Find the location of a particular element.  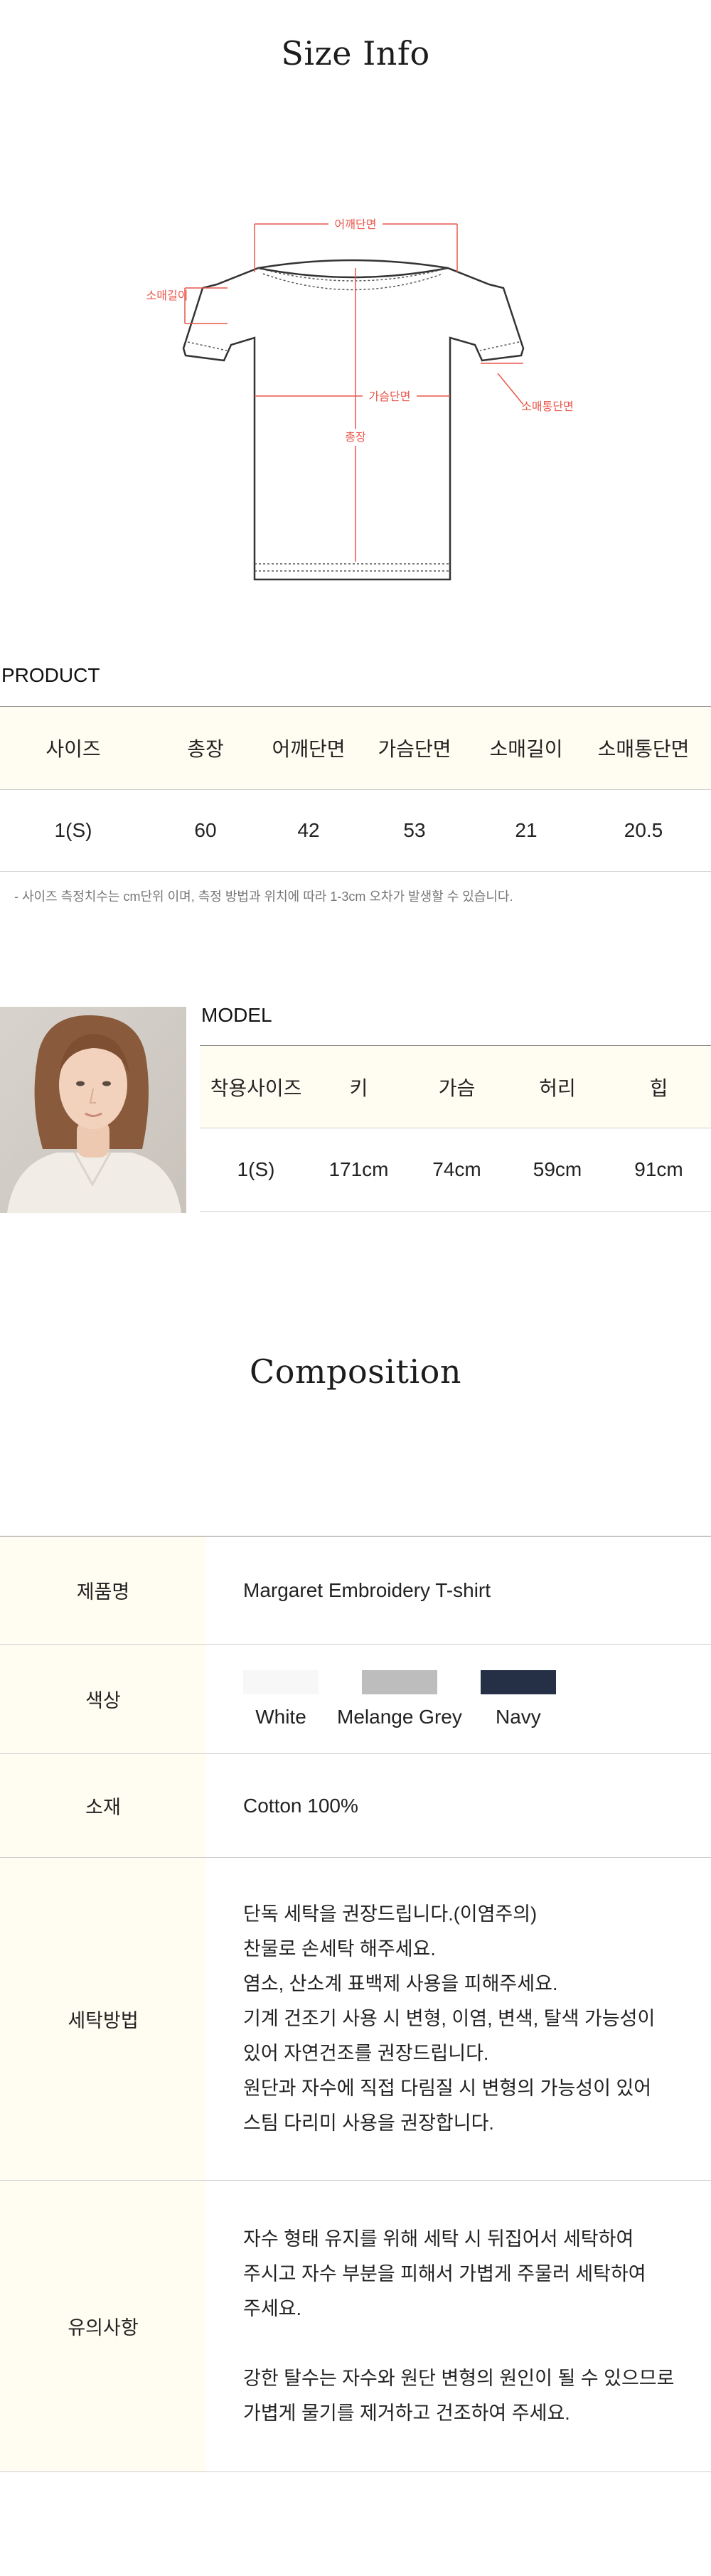

cell-length: 60 is located at coordinates (205, 830).